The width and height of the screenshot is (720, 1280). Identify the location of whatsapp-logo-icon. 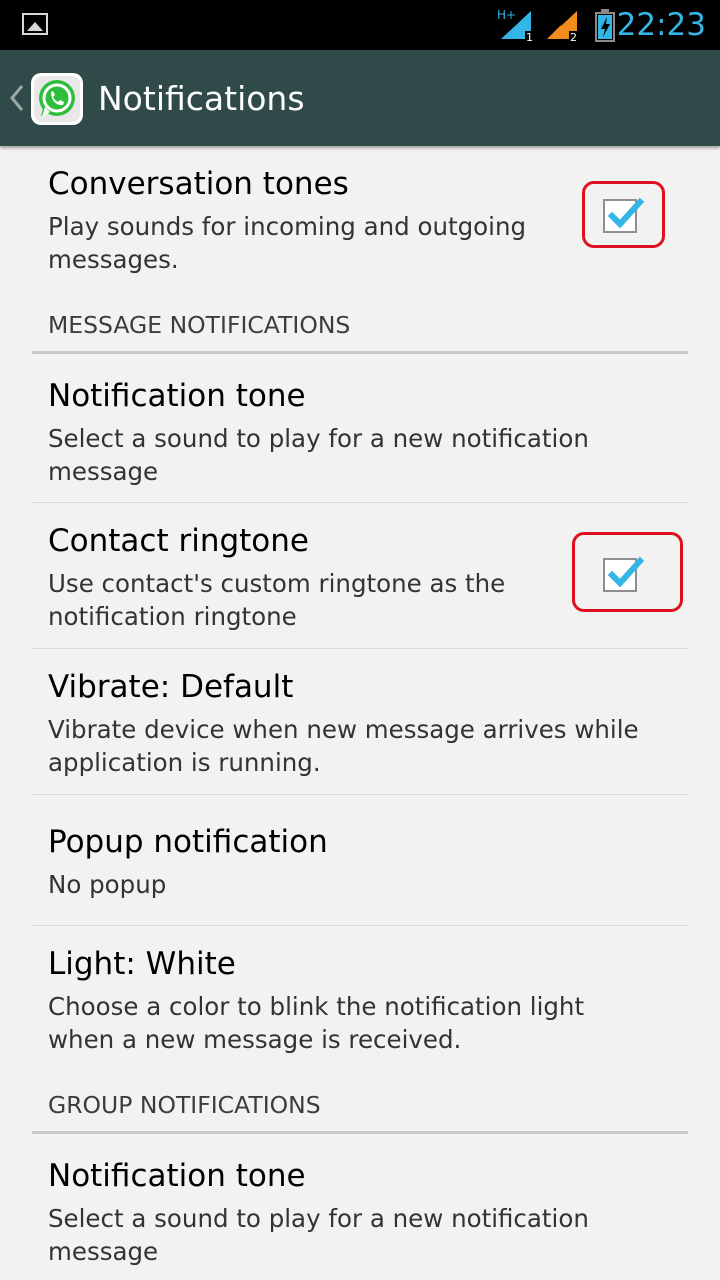
(57, 99).